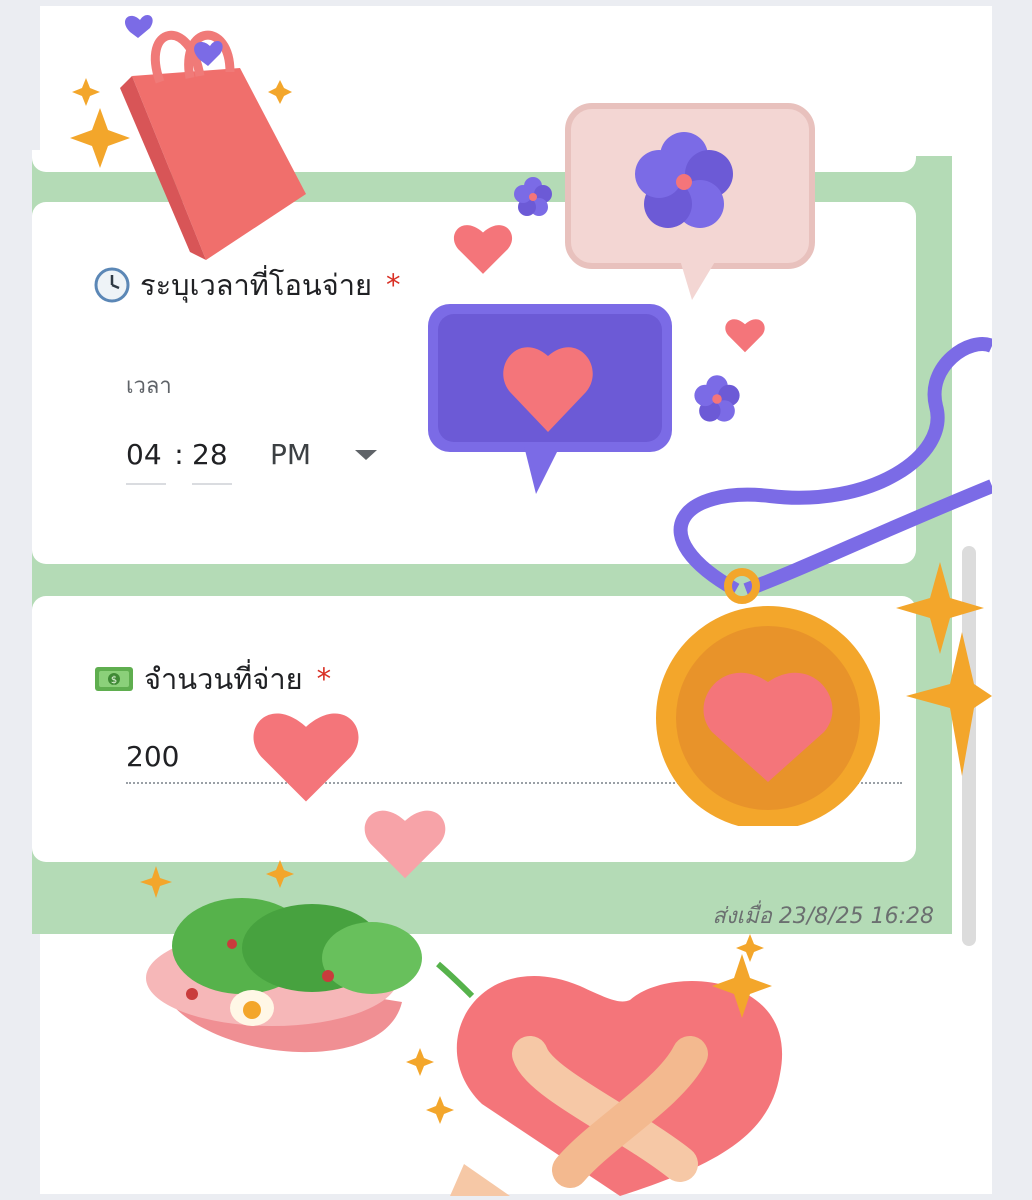  Describe the element at coordinates (290, 454) in the screenshot. I see `ampm-select: PM` at that location.